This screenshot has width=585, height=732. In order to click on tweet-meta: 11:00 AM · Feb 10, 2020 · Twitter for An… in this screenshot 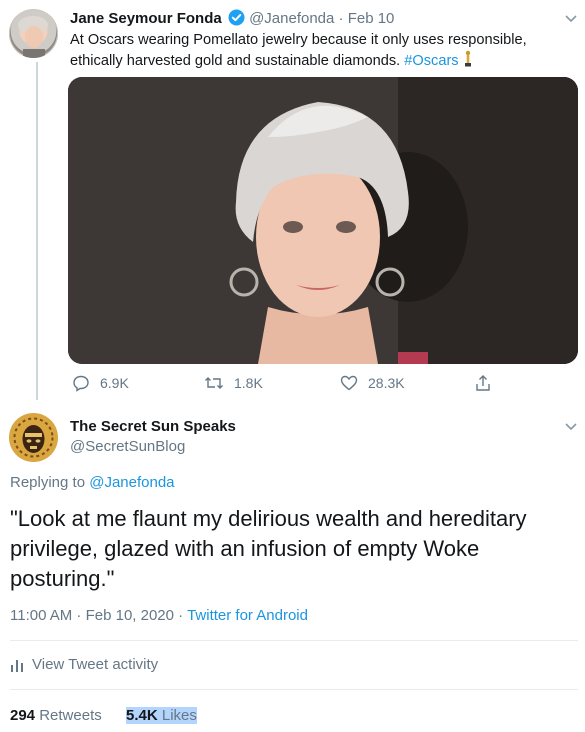, I will do `click(159, 615)`.